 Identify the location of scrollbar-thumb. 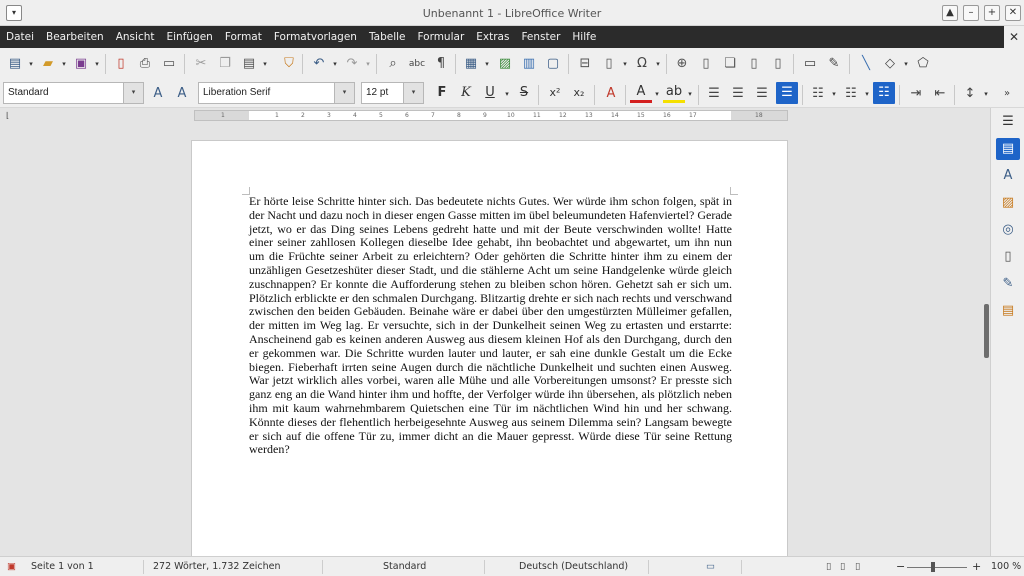
(986, 331).